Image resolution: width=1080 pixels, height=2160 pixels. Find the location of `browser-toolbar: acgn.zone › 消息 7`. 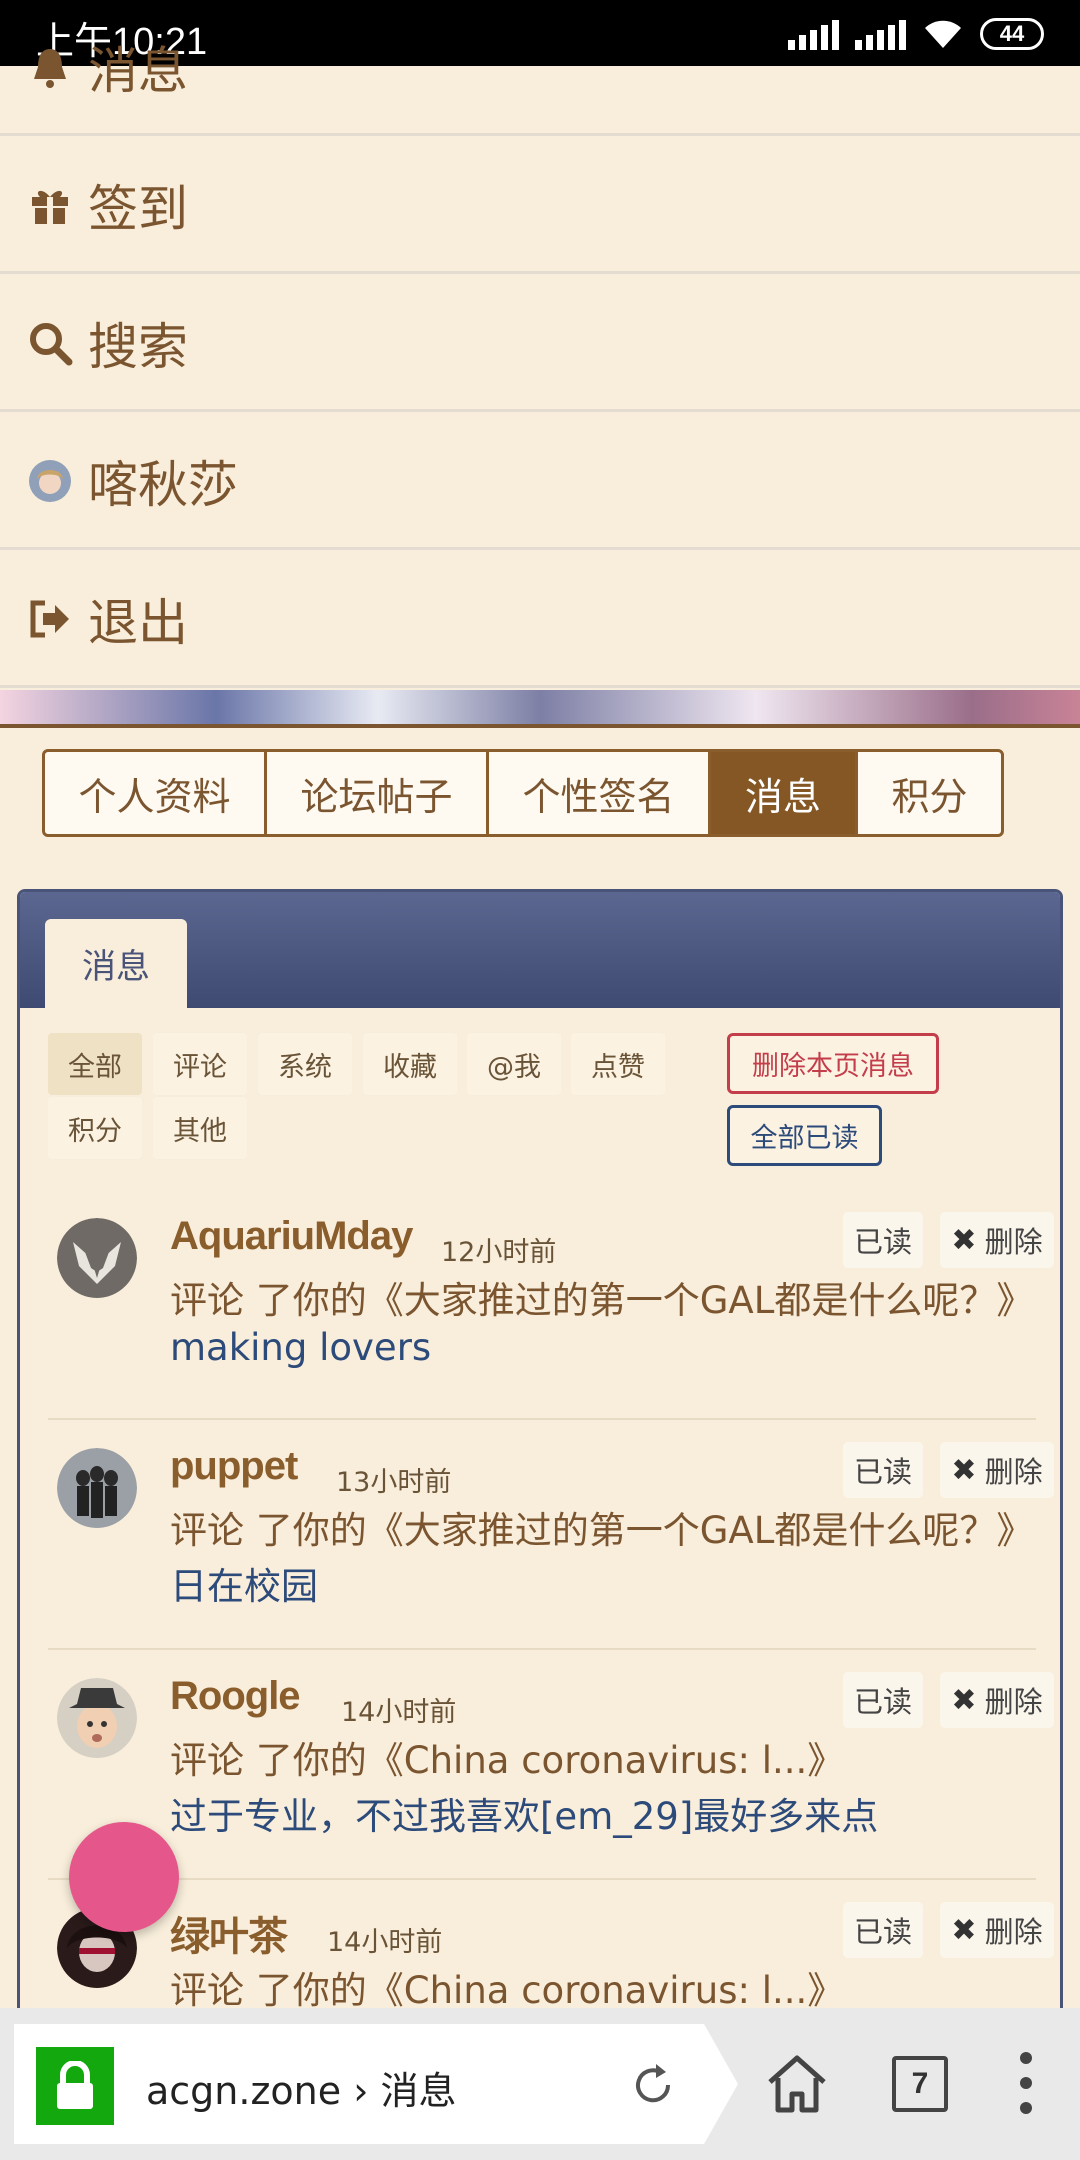

browser-toolbar: acgn.zone › 消息 7 is located at coordinates (540, 2084).